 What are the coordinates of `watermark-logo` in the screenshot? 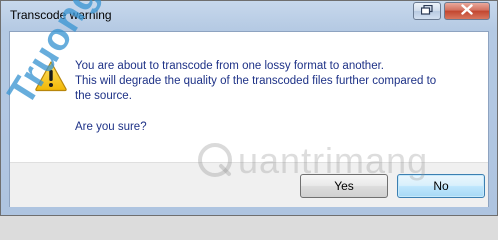 It's located at (215, 160).